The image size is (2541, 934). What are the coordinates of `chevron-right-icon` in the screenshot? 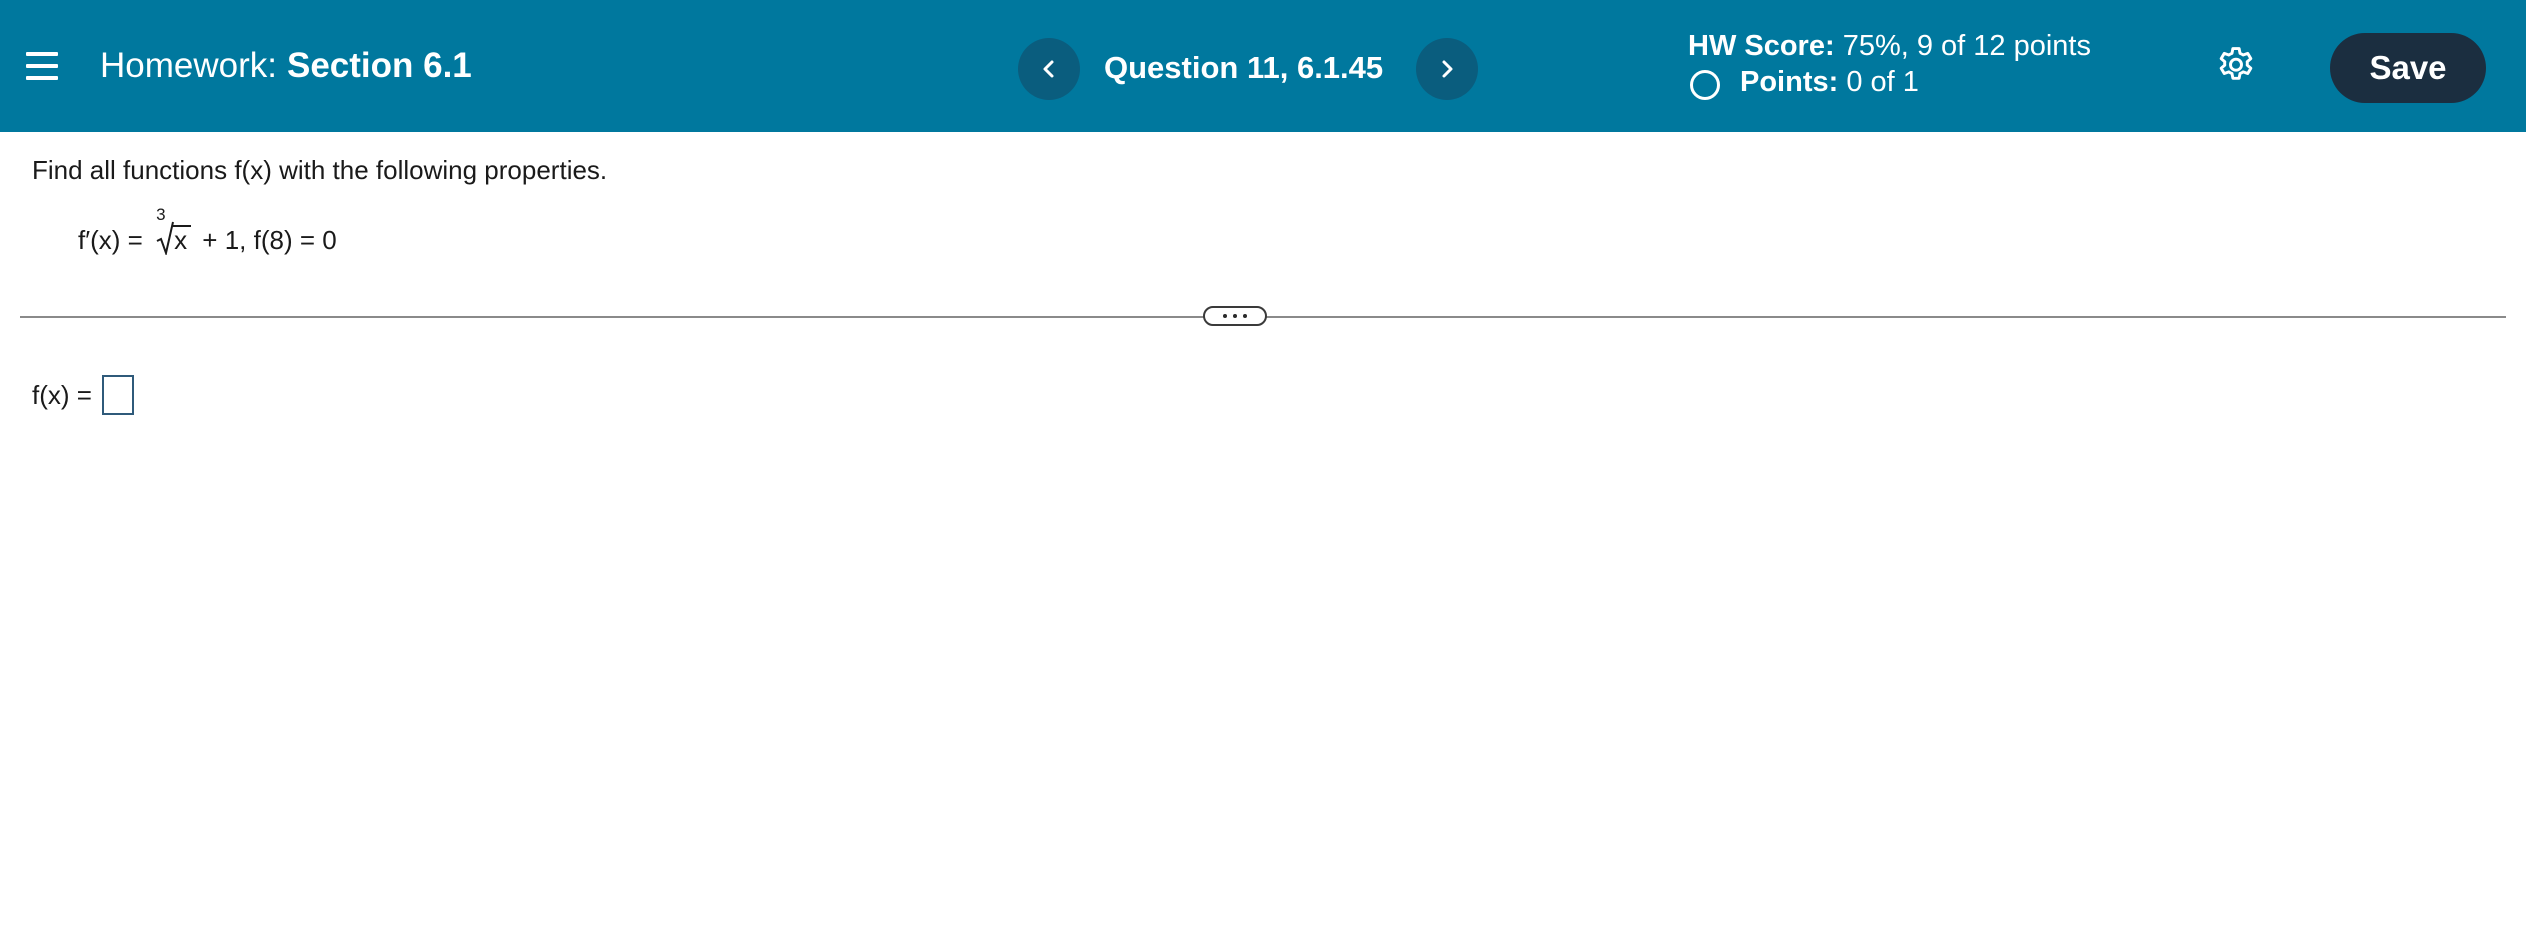 It's located at (1447, 69).